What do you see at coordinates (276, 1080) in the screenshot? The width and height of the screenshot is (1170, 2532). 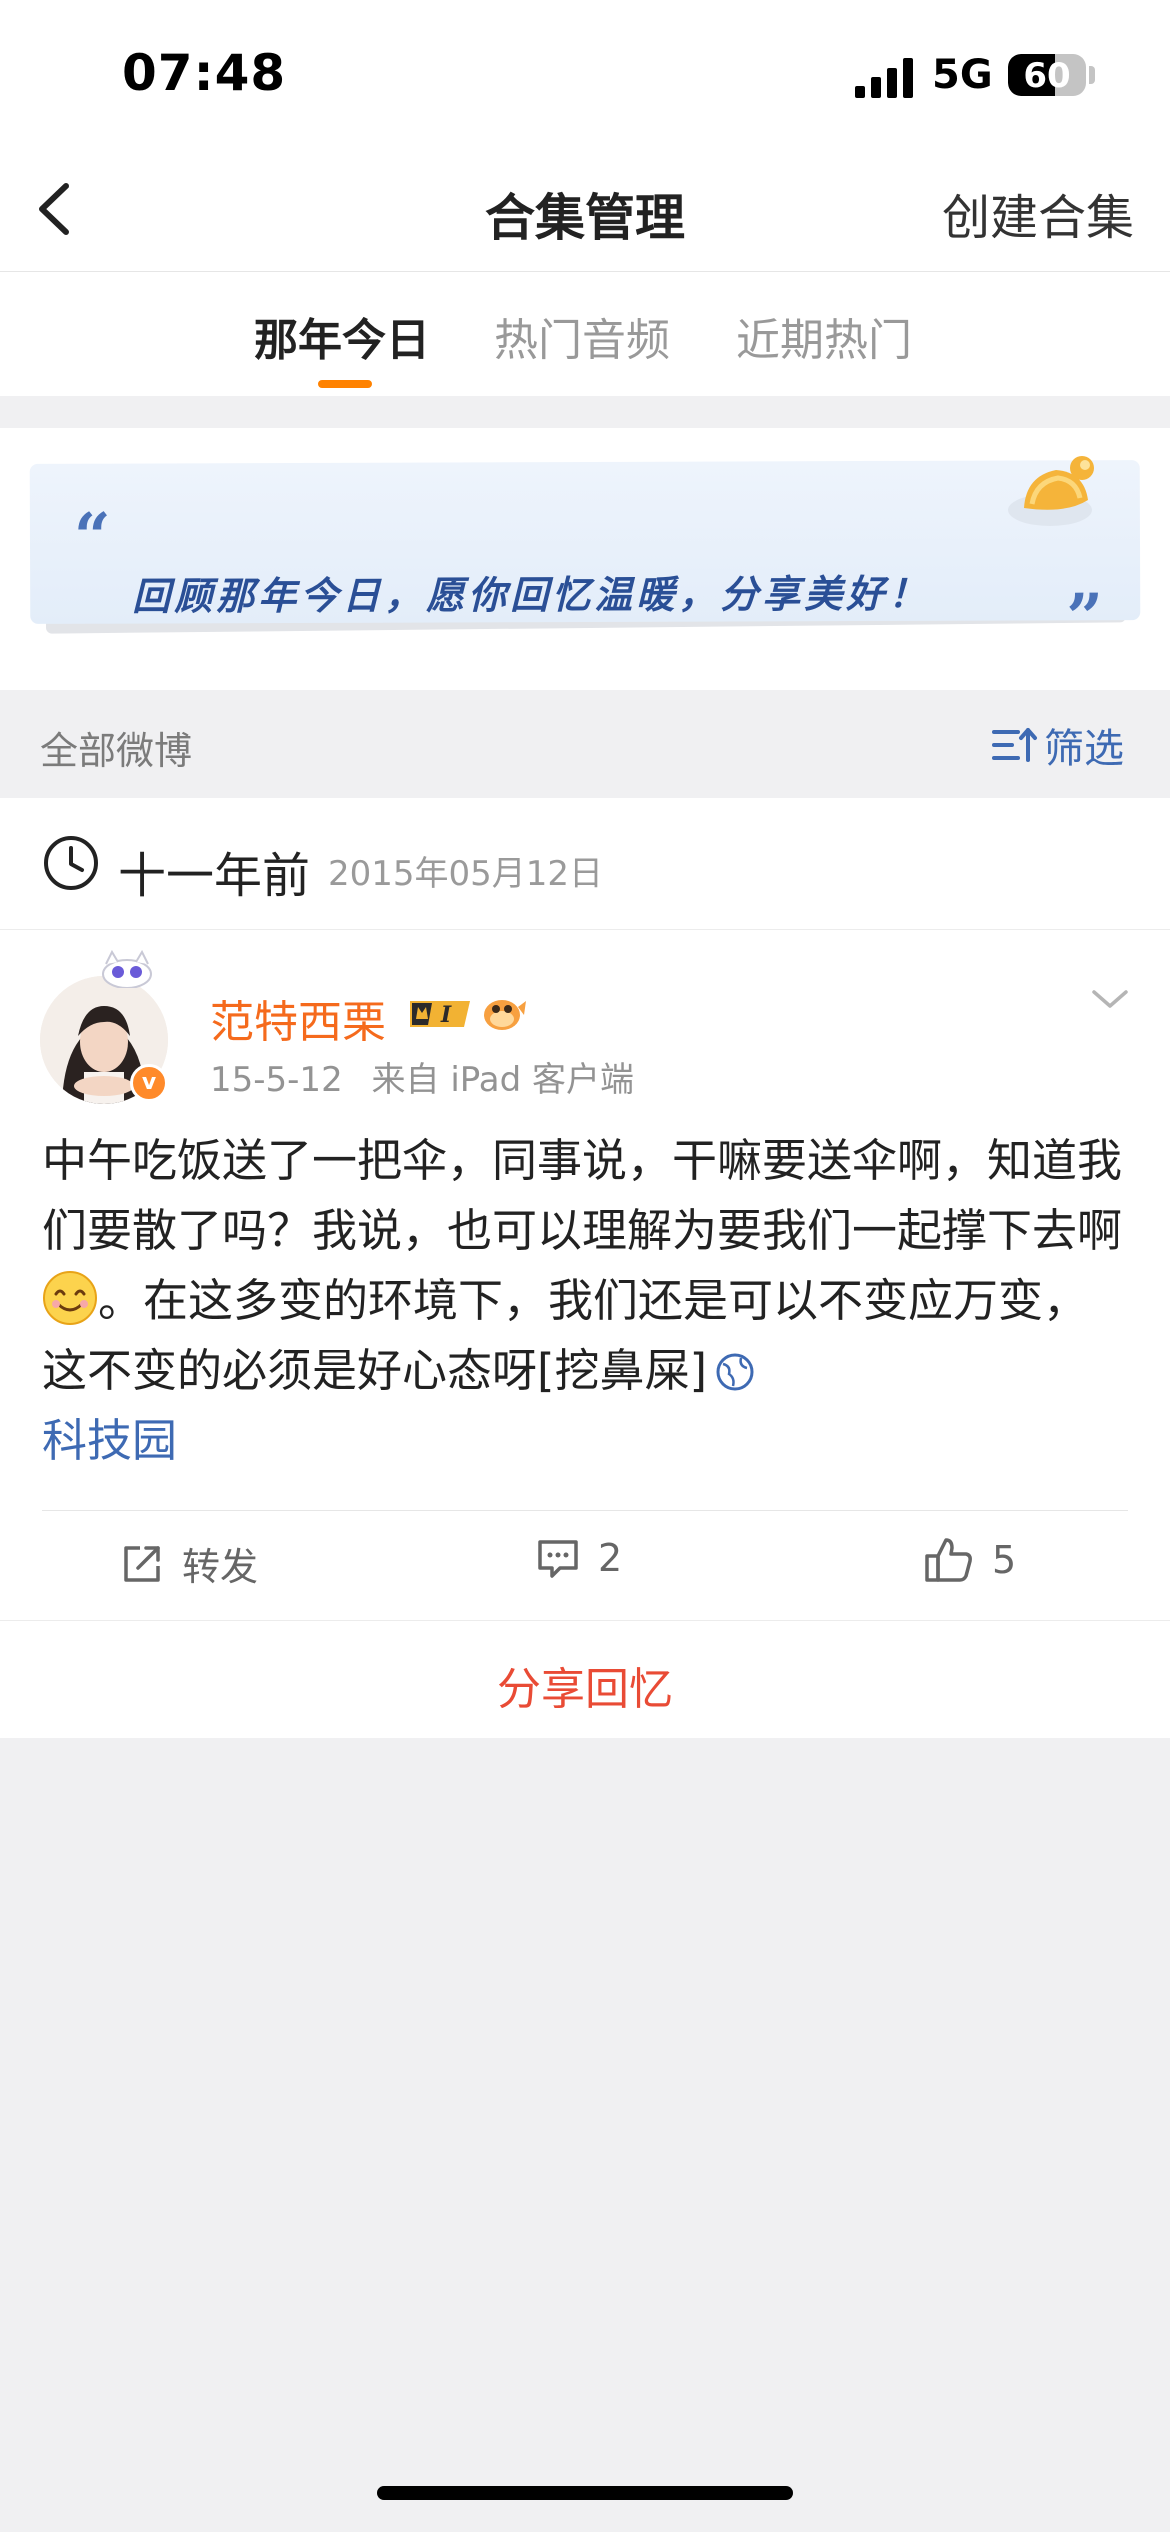 I see `post-date: 15-5-12` at bounding box center [276, 1080].